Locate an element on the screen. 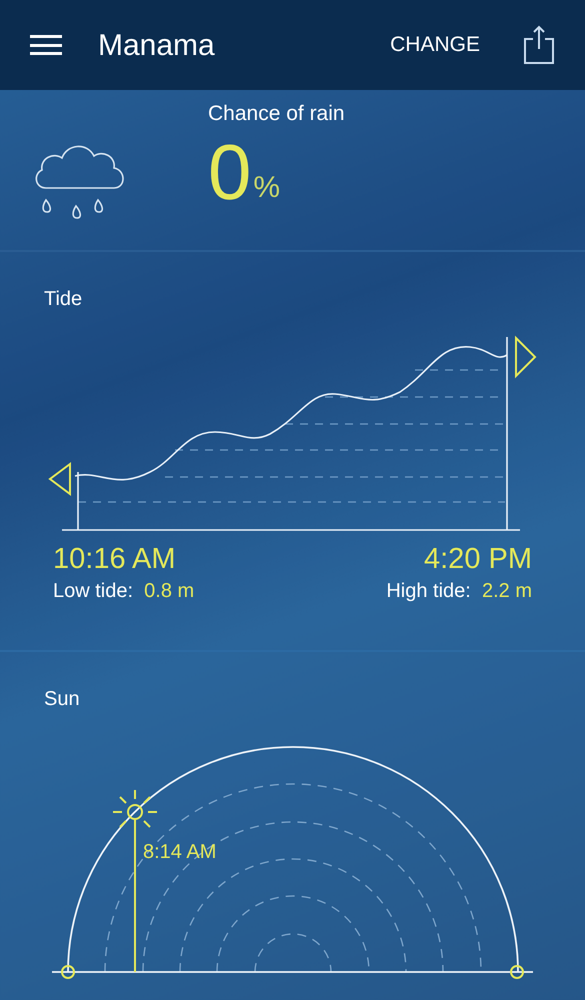  sunrise-time: 8:14 AM is located at coordinates (179, 852).